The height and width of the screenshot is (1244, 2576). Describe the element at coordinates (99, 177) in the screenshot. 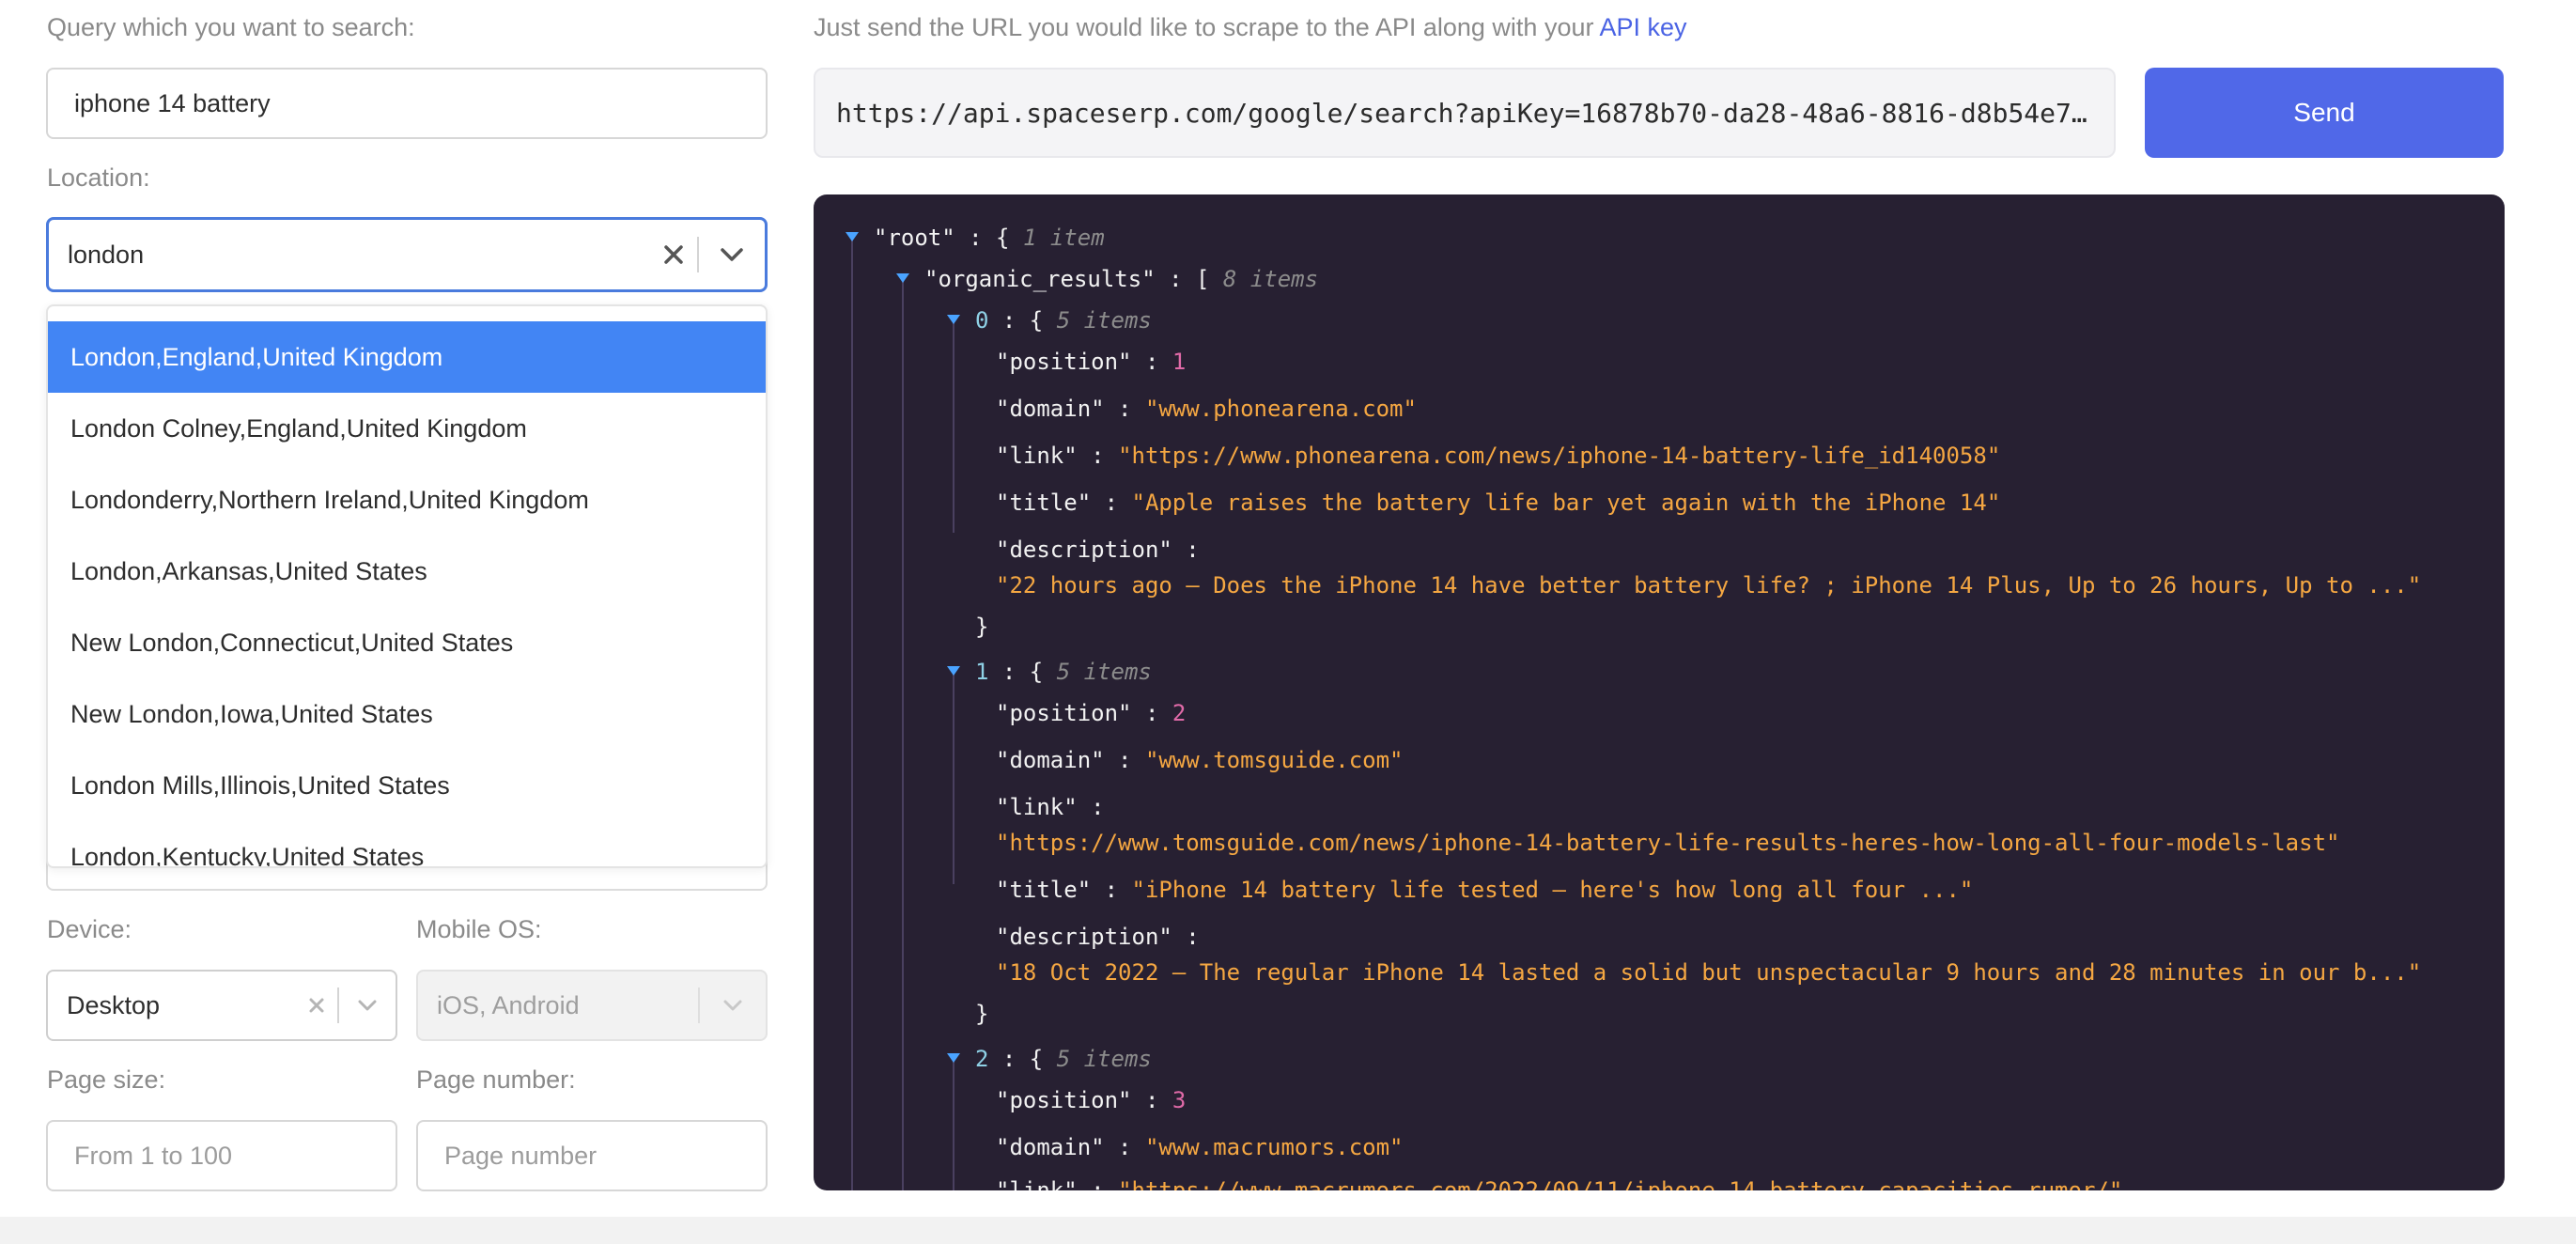

I see `location-label: Location:` at that location.